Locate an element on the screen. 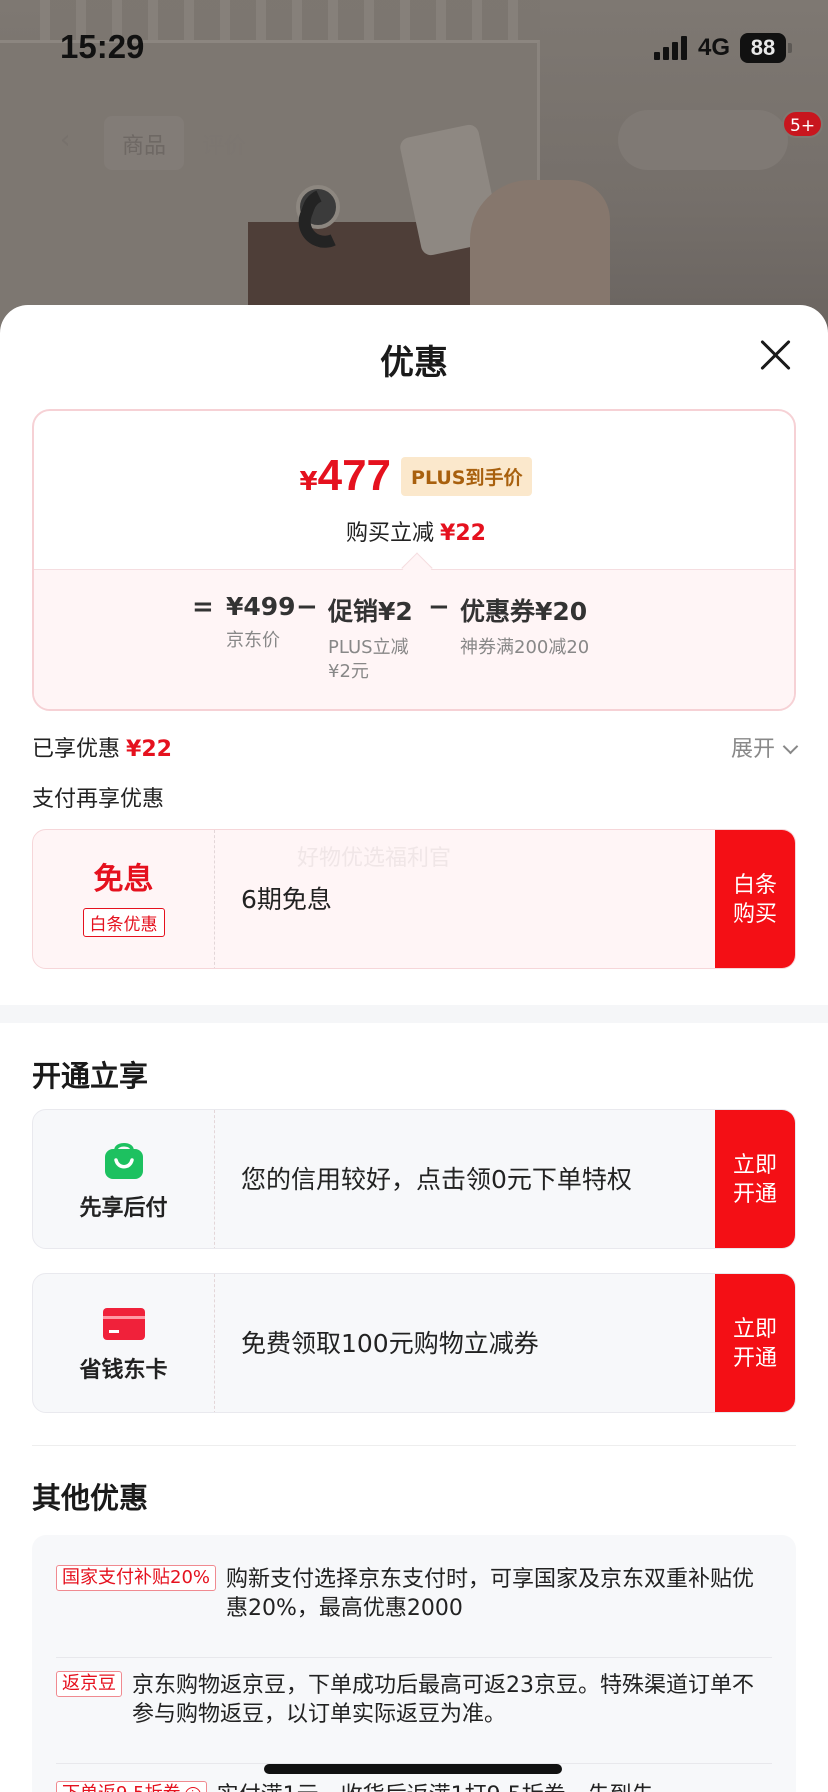 This screenshot has height=1792, width=828. interest-free-card: 免息 白条优惠 好物优选福利官 6期免息 白条 购买 is located at coordinates (414, 899).